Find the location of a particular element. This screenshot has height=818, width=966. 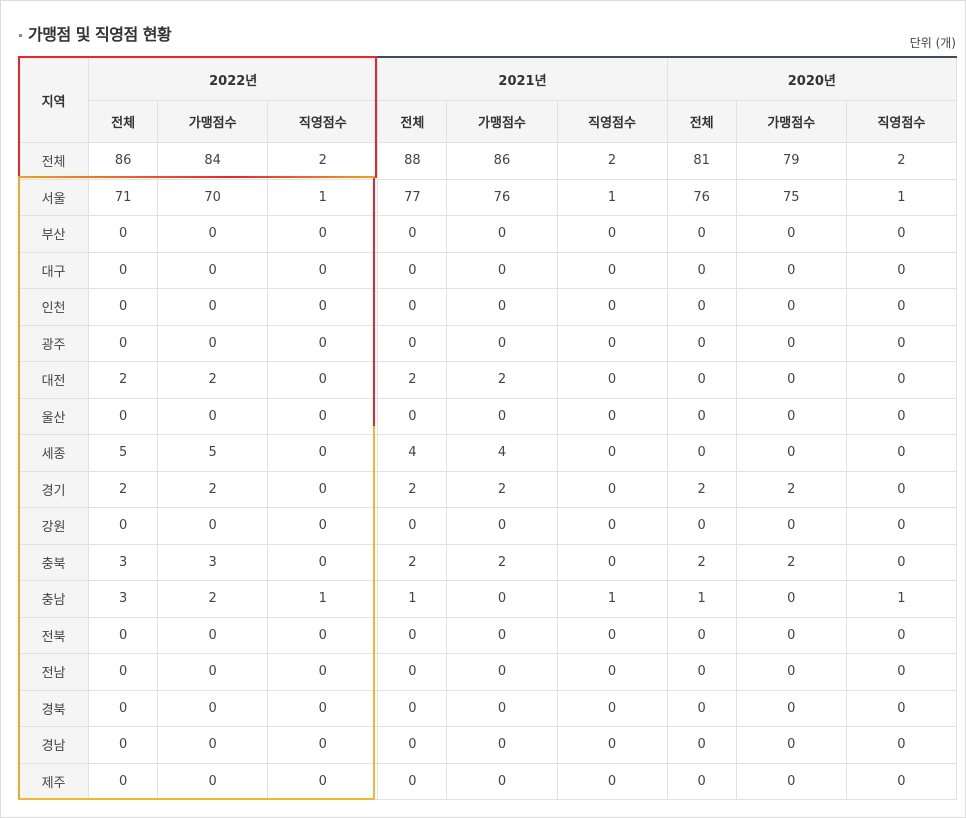

table-row: 울산 0 0 0 0 0 0 0 0 0 is located at coordinates (487, 416).